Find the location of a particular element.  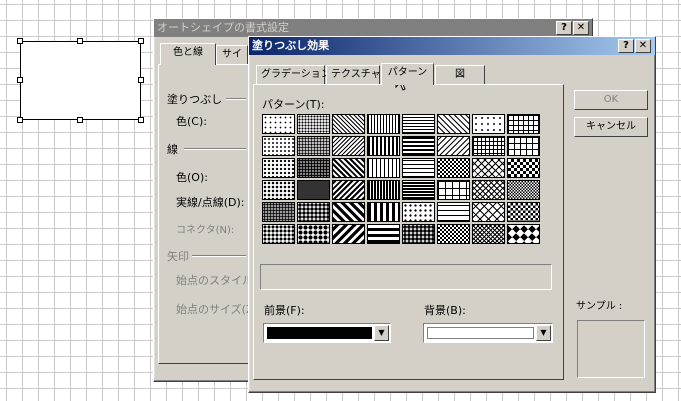

tab-colors-lines: 色と線 is located at coordinates (188, 54).